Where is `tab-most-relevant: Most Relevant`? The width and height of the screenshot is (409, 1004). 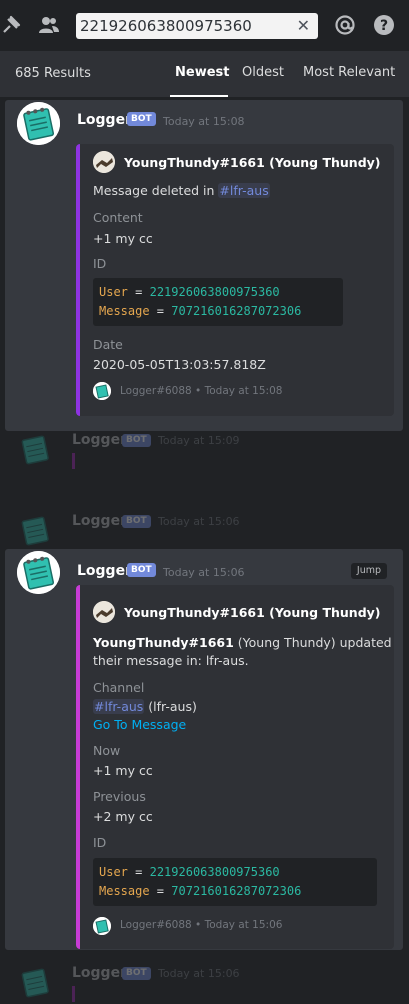
tab-most-relevant: Most Relevant is located at coordinates (349, 72).